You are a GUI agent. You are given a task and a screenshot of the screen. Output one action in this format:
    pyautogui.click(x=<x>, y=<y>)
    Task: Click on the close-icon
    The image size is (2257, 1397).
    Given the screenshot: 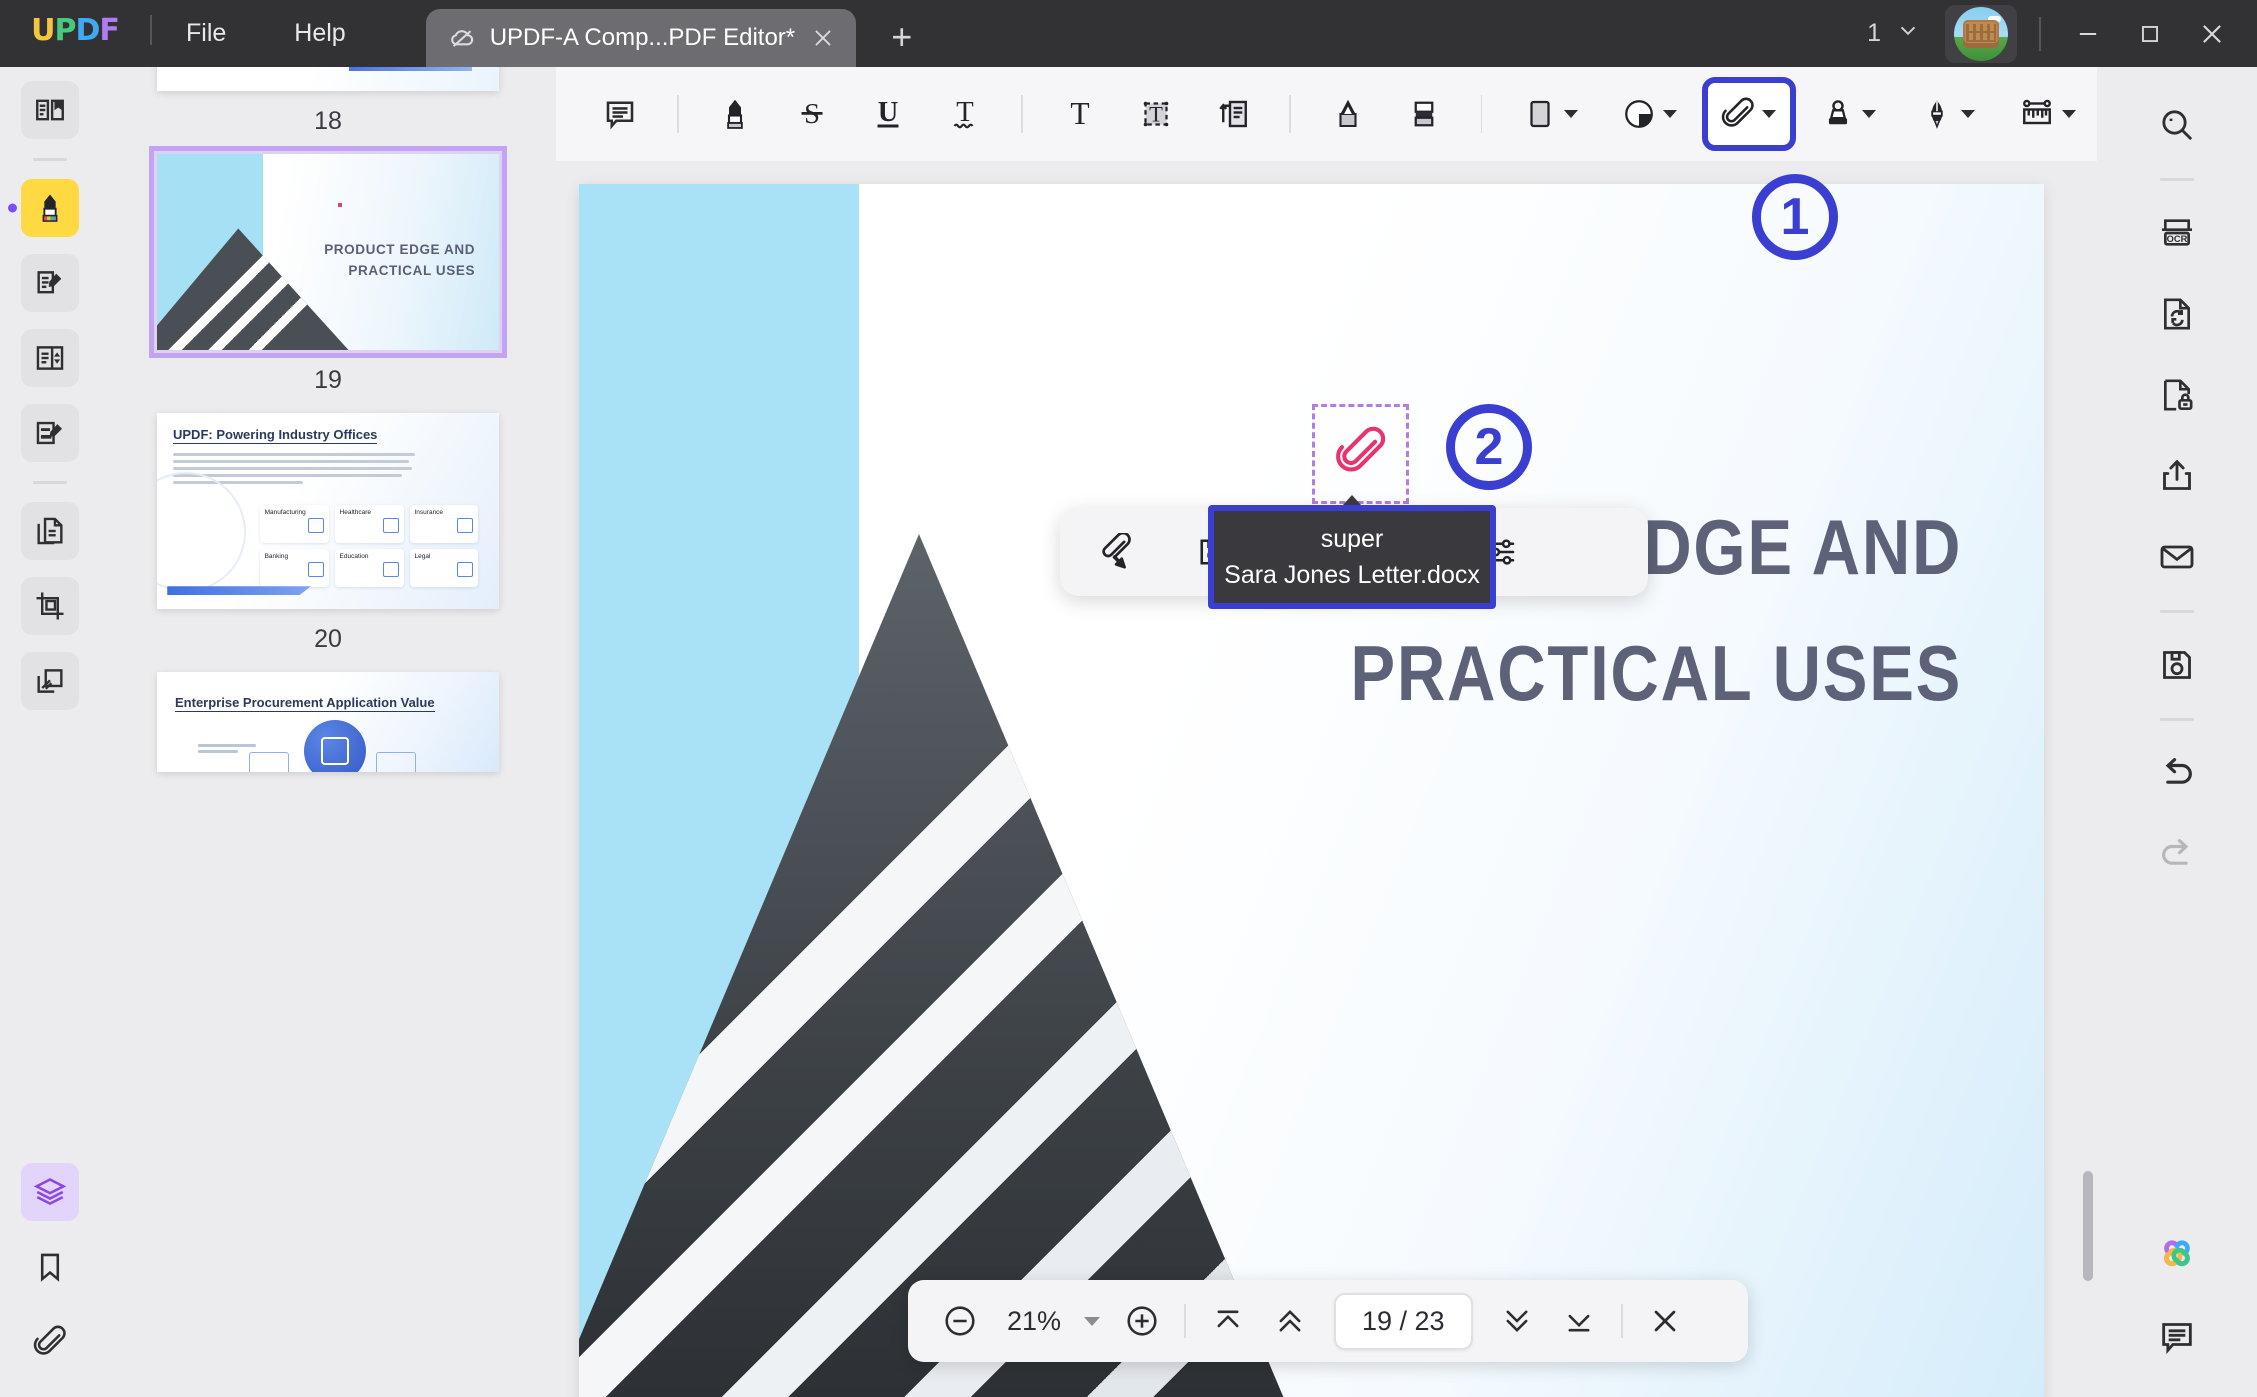 What is the action you would take?
    pyautogui.click(x=823, y=38)
    